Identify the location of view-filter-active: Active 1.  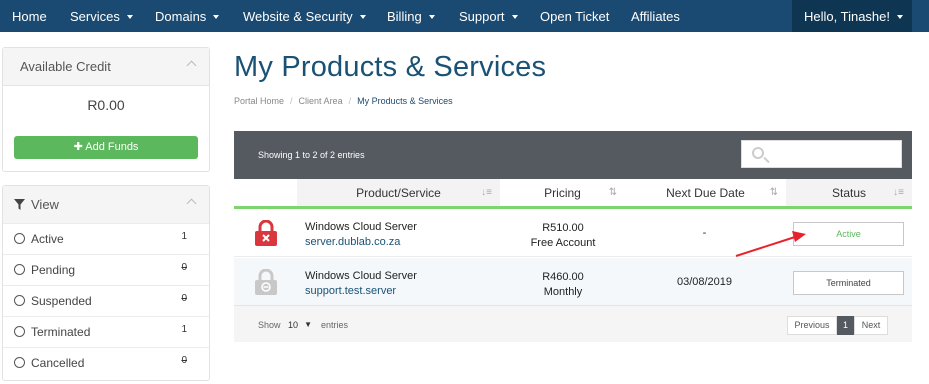
(106, 238).